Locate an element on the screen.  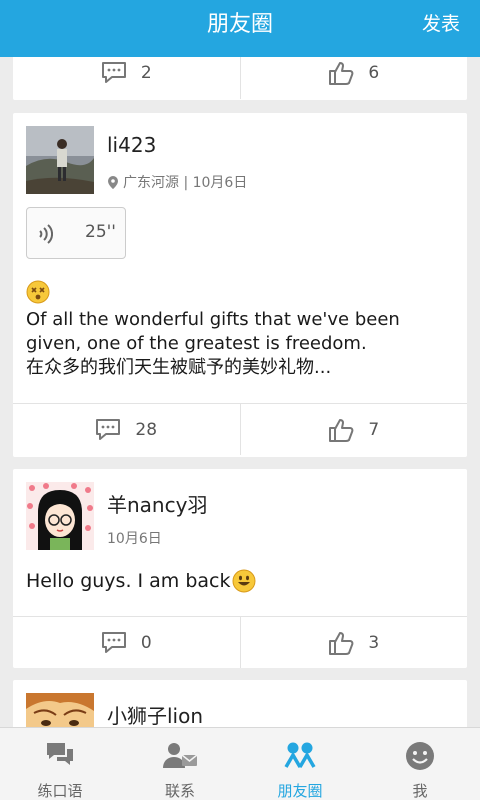
avatar-photo is located at coordinates (60, 160).